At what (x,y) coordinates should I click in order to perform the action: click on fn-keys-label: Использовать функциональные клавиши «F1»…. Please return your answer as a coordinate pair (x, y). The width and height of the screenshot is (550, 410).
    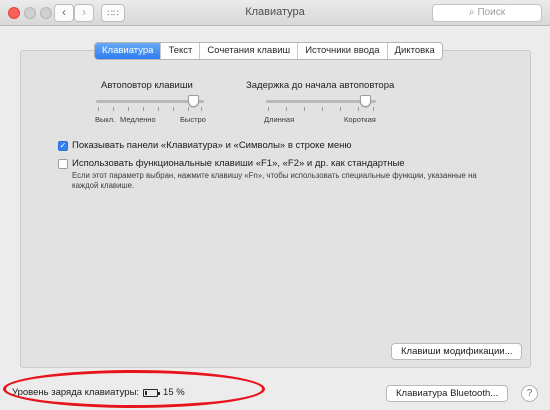
    Looking at the image, I should click on (238, 163).